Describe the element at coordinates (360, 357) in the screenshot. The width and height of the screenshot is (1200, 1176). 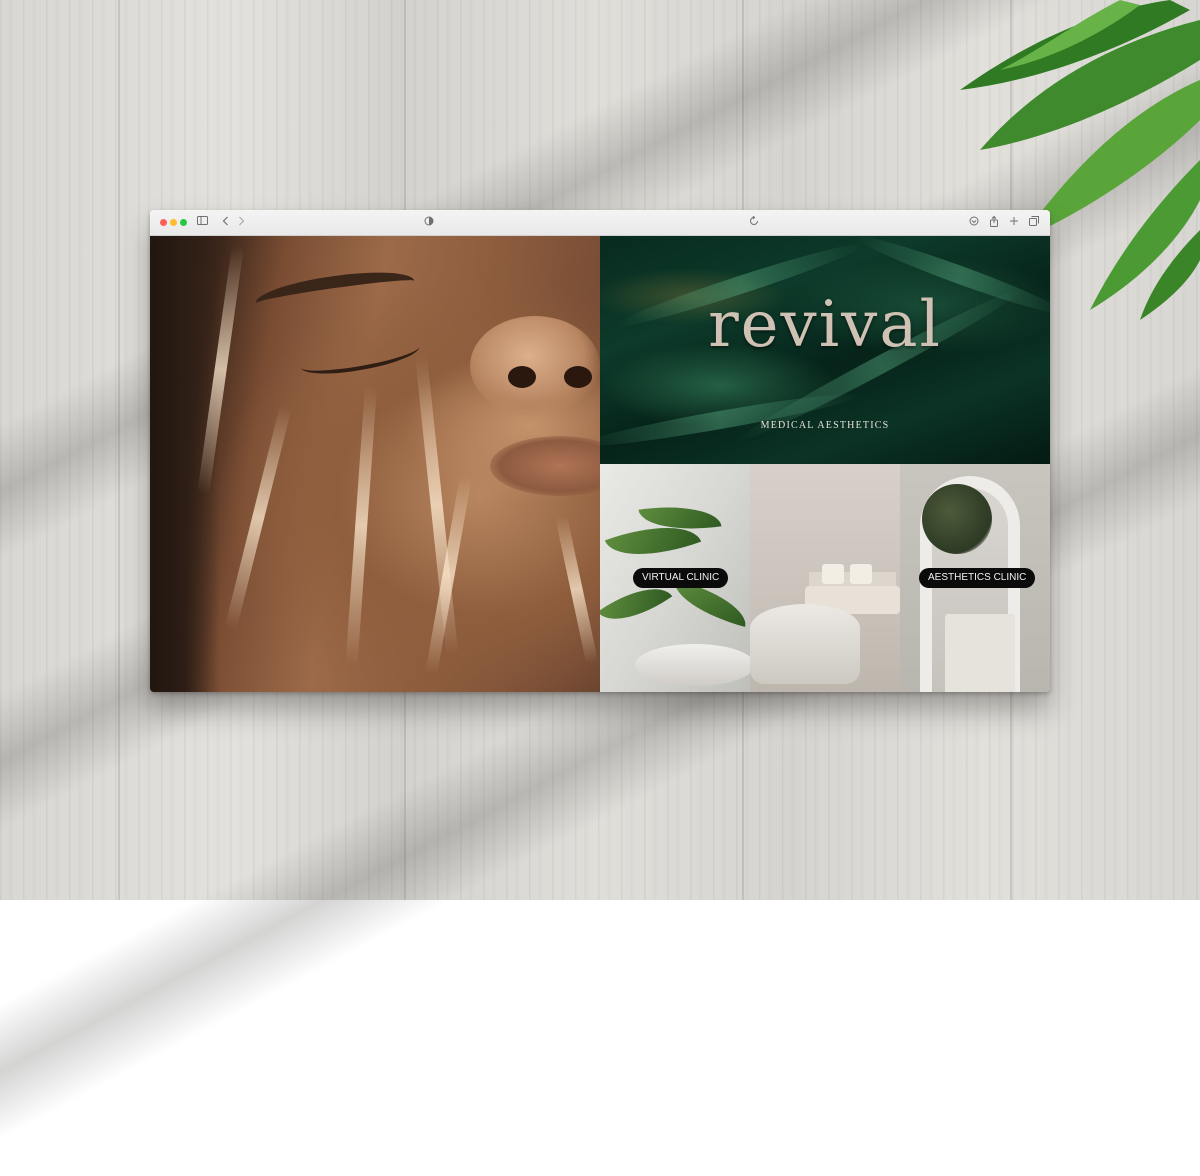
I see `closed-eye` at that location.